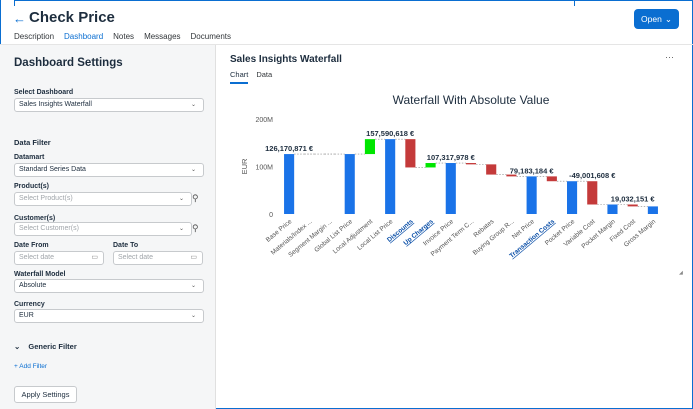 The width and height of the screenshot is (693, 409). I want to click on back-arrow-icon: ←, so click(19, 18).